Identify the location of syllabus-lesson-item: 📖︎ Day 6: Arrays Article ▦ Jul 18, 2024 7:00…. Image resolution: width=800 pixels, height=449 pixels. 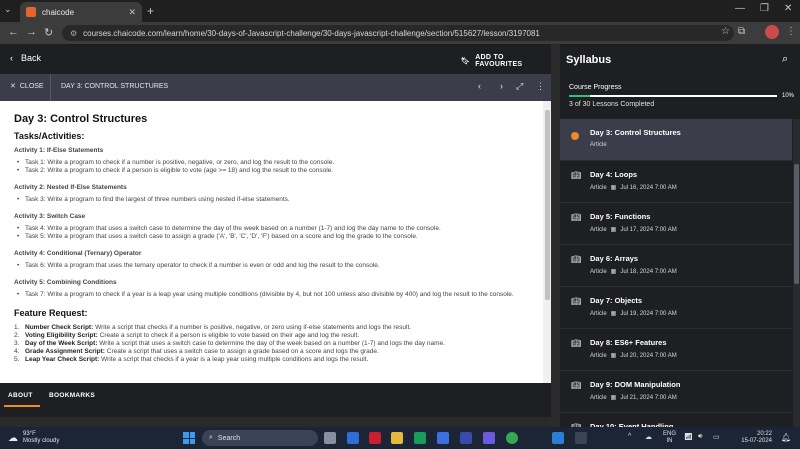
(676, 266).